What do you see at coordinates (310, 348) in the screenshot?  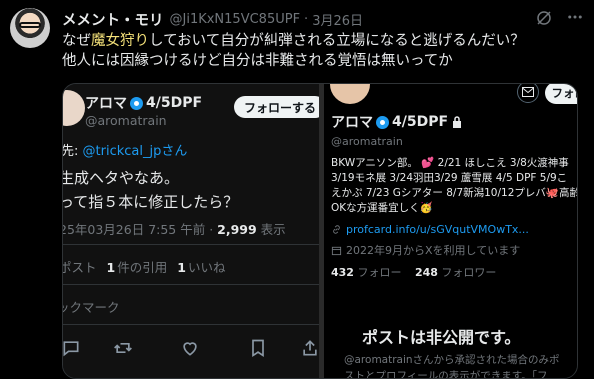 I see `share-icon` at bounding box center [310, 348].